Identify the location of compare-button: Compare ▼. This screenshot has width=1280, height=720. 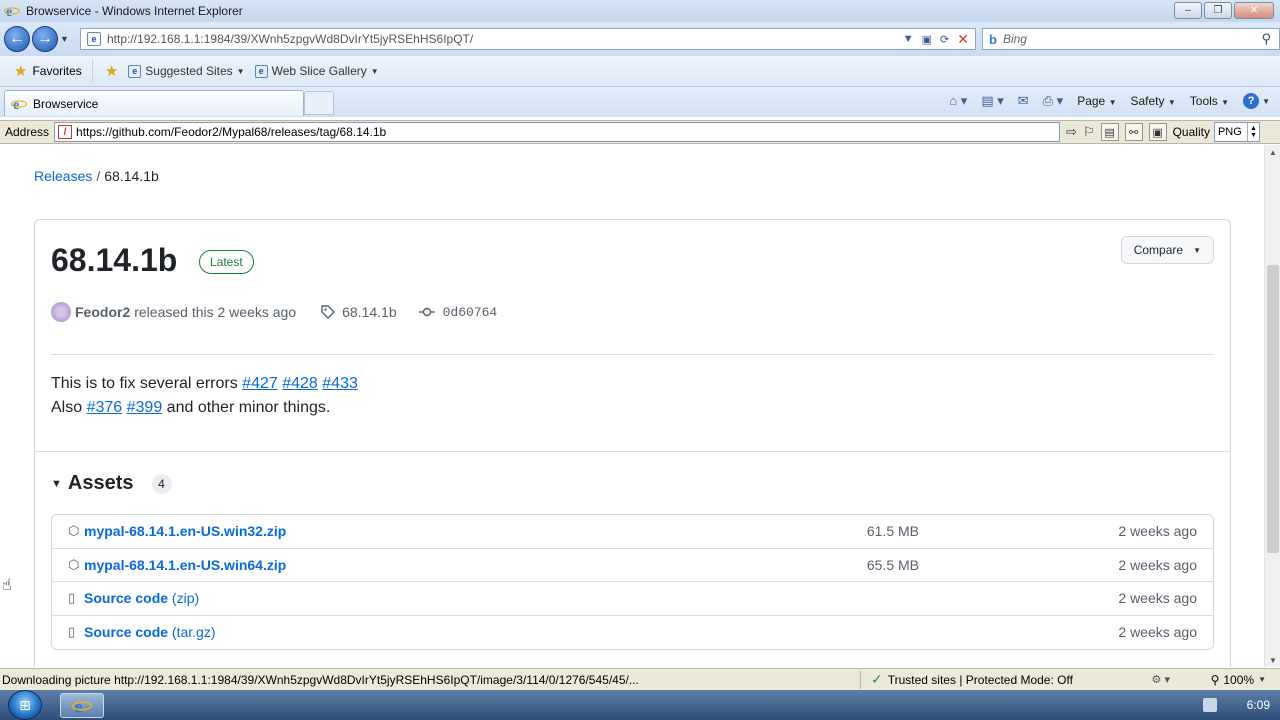
(1167, 250).